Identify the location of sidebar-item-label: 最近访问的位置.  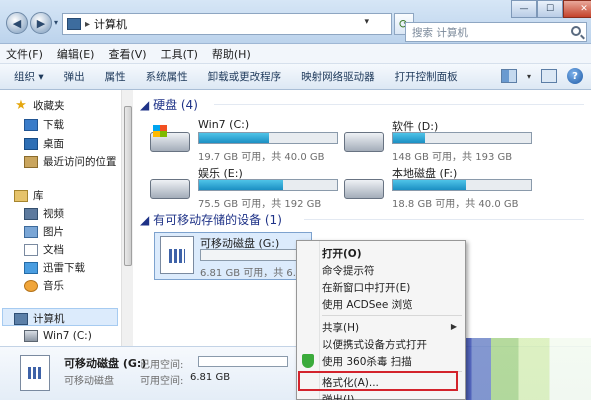
(80, 162).